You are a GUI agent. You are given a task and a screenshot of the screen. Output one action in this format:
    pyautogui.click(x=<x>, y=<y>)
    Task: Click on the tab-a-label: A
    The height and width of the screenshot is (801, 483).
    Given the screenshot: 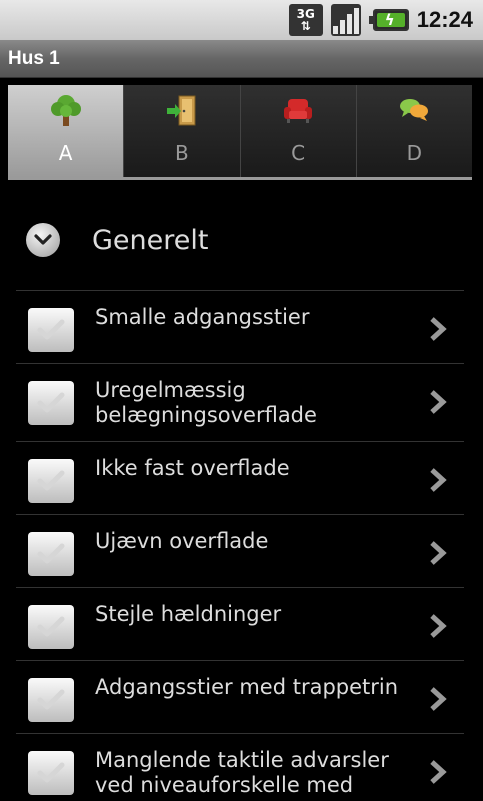 What is the action you would take?
    pyautogui.click(x=65, y=153)
    